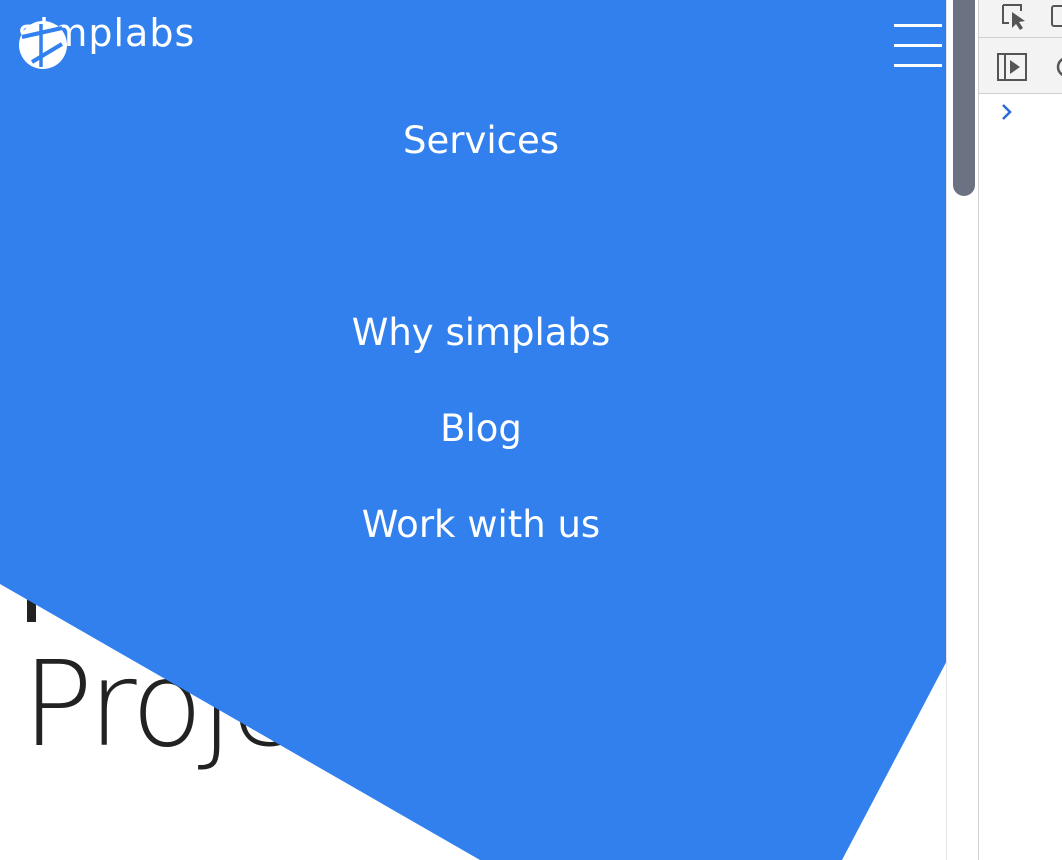  What do you see at coordinates (1014, 17) in the screenshot?
I see `inspect-element-icon` at bounding box center [1014, 17].